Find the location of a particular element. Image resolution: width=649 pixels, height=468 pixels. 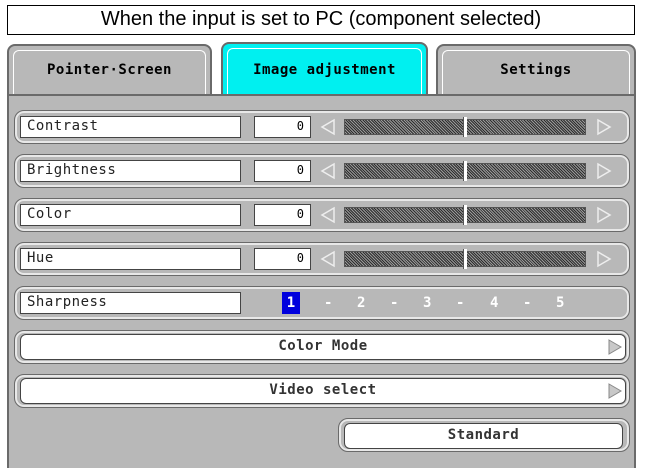

brightness-decrease-icon is located at coordinates (328, 171).